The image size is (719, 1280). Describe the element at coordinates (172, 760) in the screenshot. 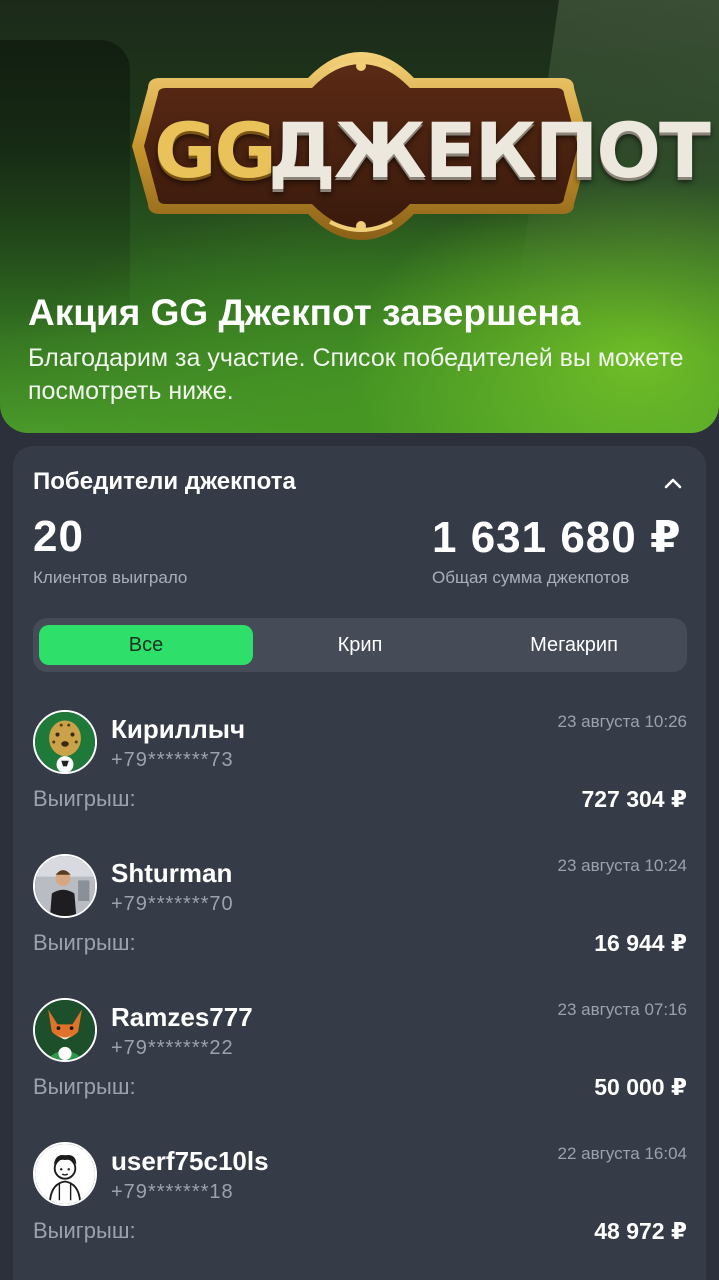

I see `winner-phone: +79*******73` at that location.